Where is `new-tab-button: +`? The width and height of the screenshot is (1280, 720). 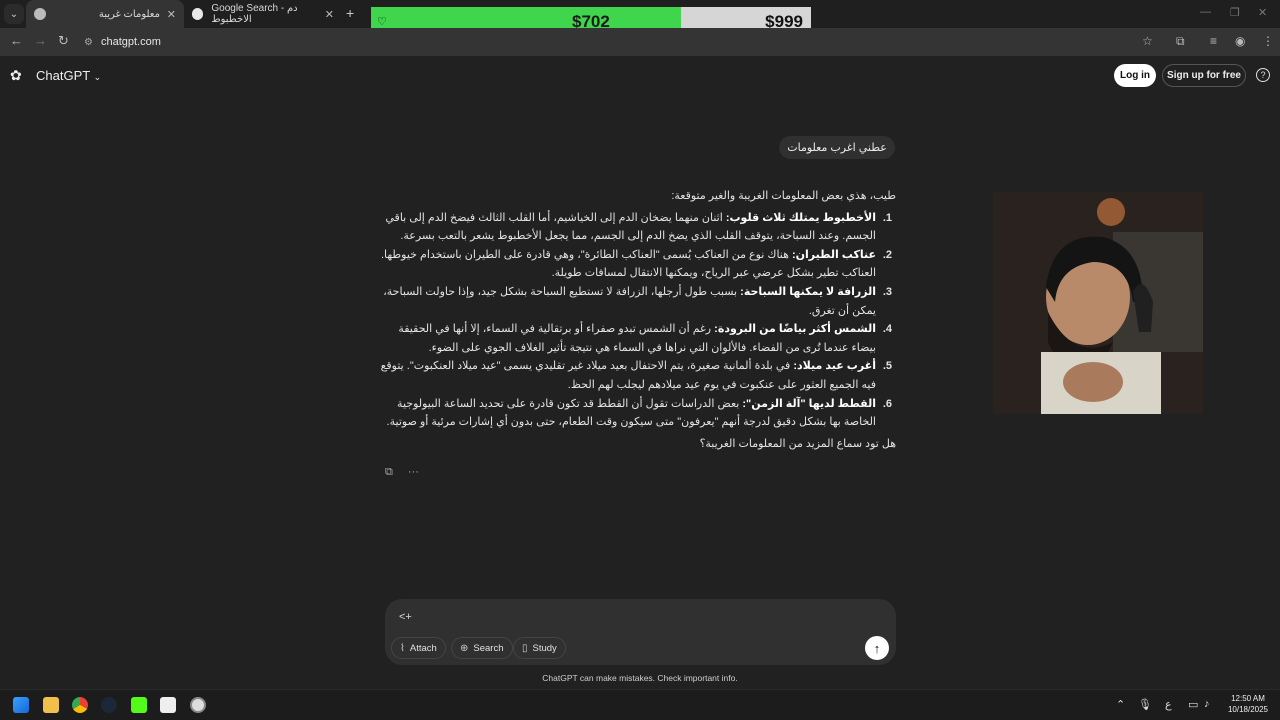
new-tab-button: + is located at coordinates (350, 13).